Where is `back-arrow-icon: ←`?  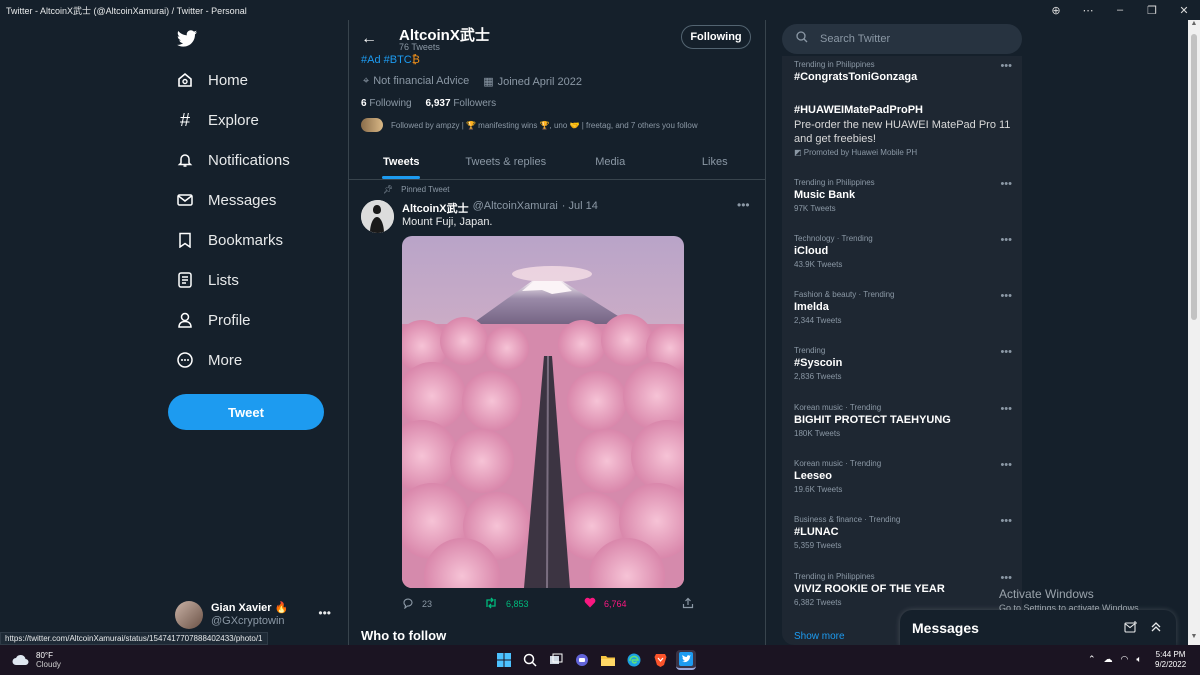
back-arrow-icon: ← is located at coordinates (369, 39).